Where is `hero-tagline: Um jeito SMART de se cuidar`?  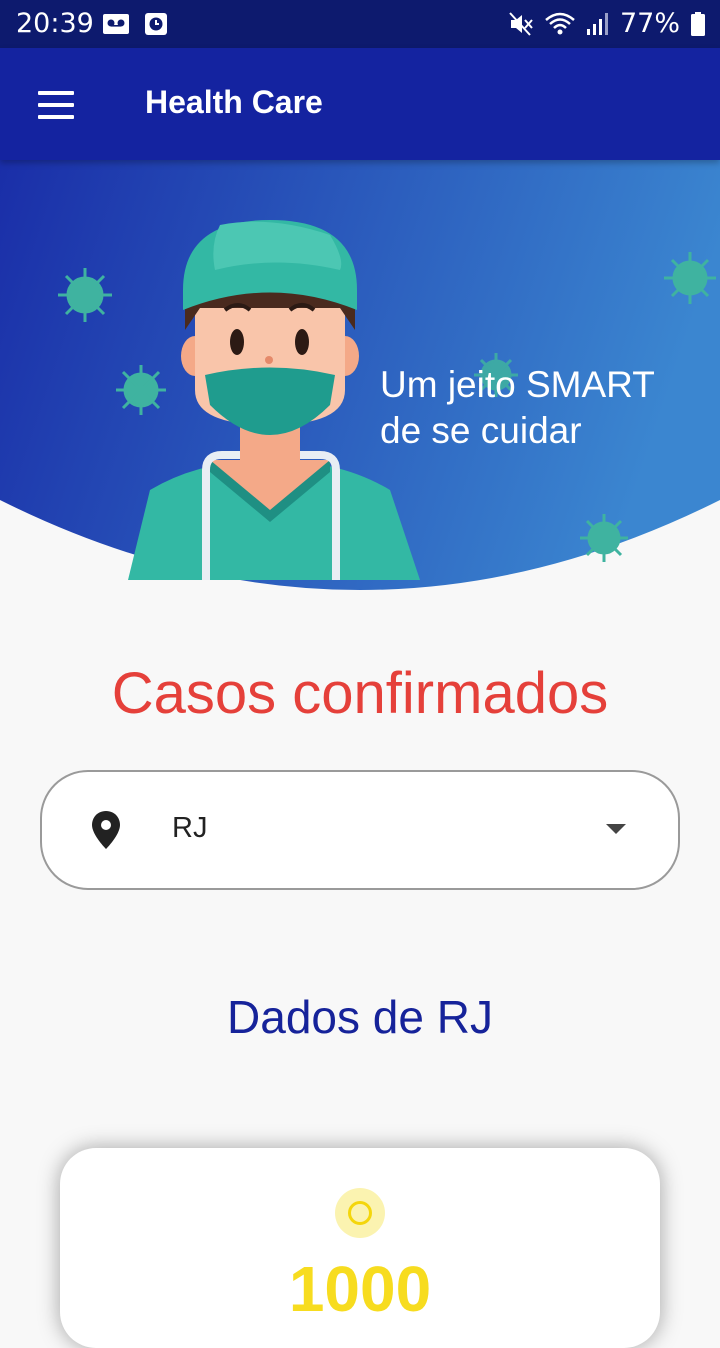 hero-tagline: Um jeito SMART de se cuidar is located at coordinates (517, 408).